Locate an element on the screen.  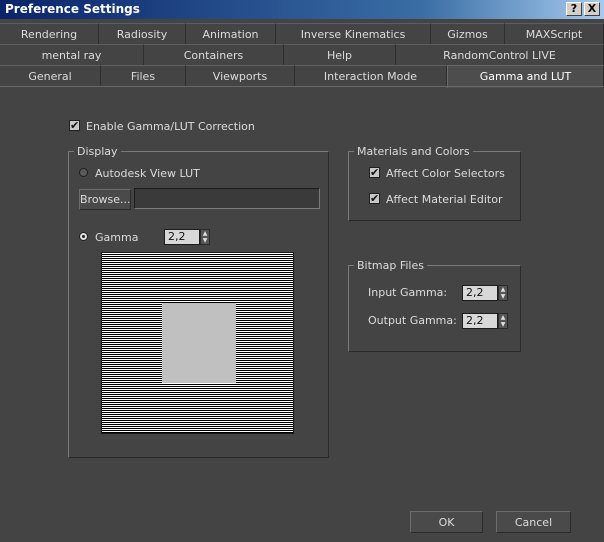
tab-containers: Containers is located at coordinates (214, 54).